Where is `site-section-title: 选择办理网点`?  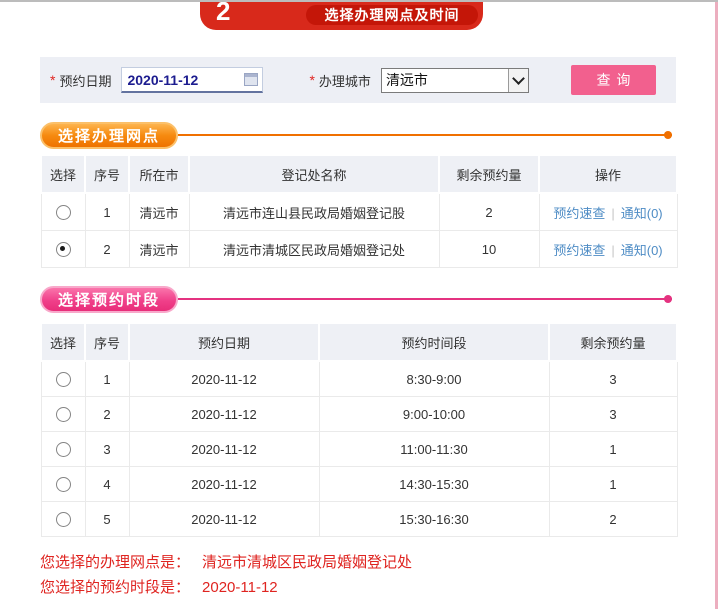 site-section-title: 选择办理网点 is located at coordinates (109, 135).